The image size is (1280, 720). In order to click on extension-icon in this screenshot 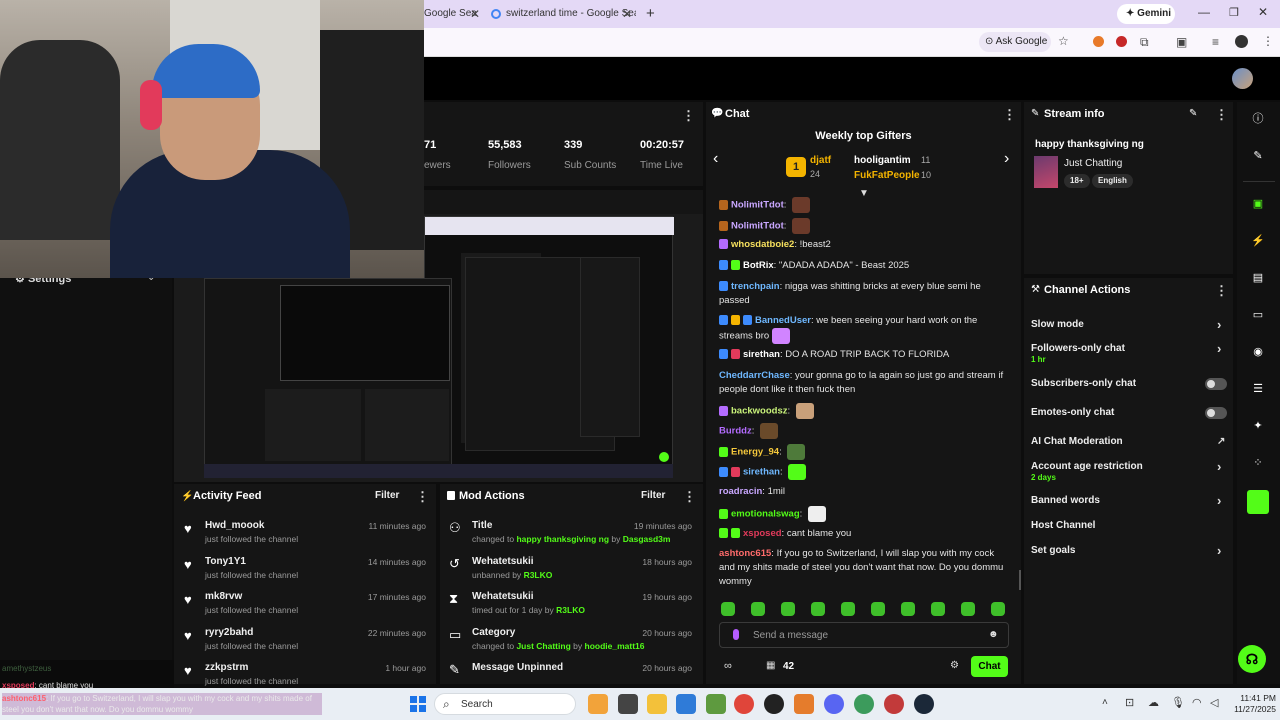, I will do `click(1098, 41)`.